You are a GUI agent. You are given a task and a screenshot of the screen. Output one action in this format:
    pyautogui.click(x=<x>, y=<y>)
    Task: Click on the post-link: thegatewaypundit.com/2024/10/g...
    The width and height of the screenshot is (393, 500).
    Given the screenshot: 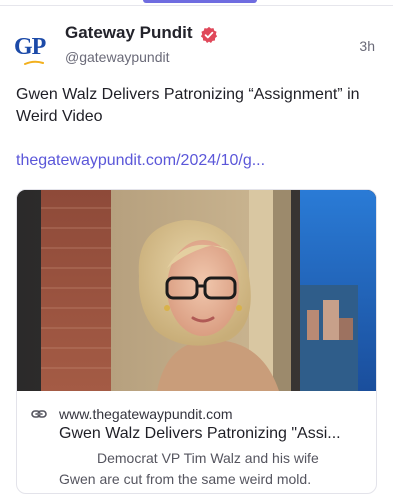 What is the action you would take?
    pyautogui.click(x=140, y=161)
    